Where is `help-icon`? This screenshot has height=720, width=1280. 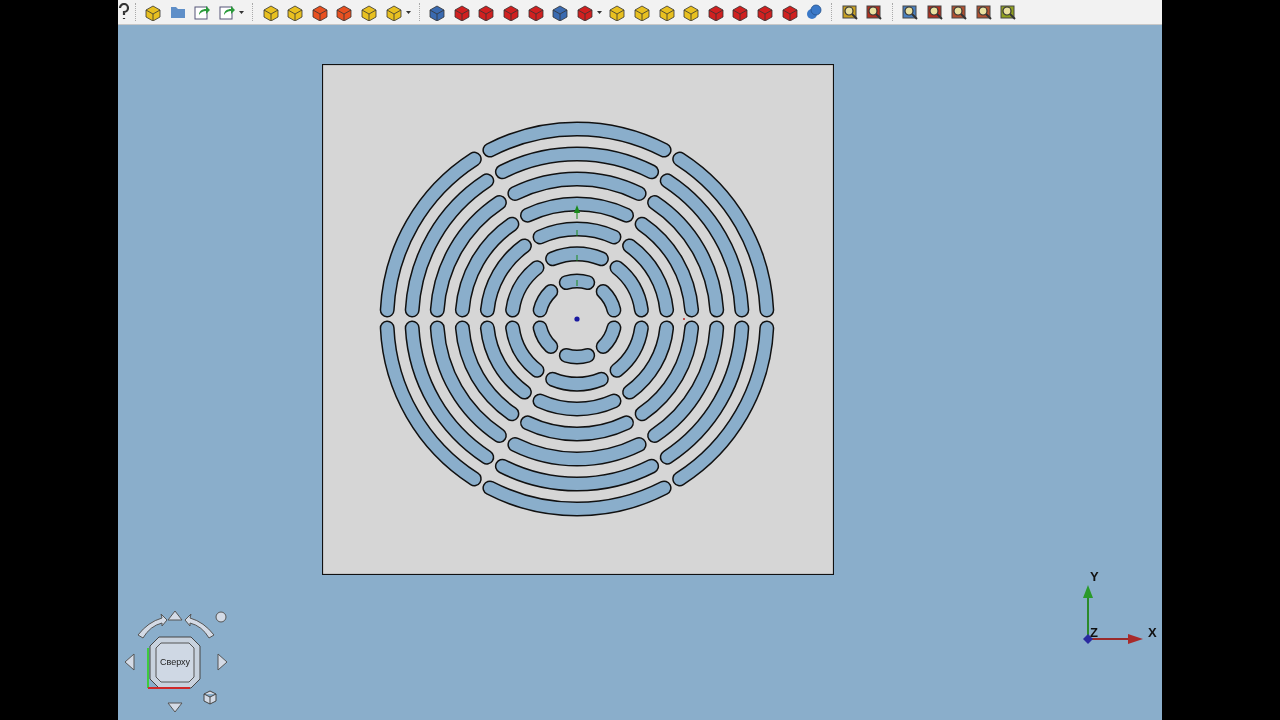 help-icon is located at coordinates (124, 12).